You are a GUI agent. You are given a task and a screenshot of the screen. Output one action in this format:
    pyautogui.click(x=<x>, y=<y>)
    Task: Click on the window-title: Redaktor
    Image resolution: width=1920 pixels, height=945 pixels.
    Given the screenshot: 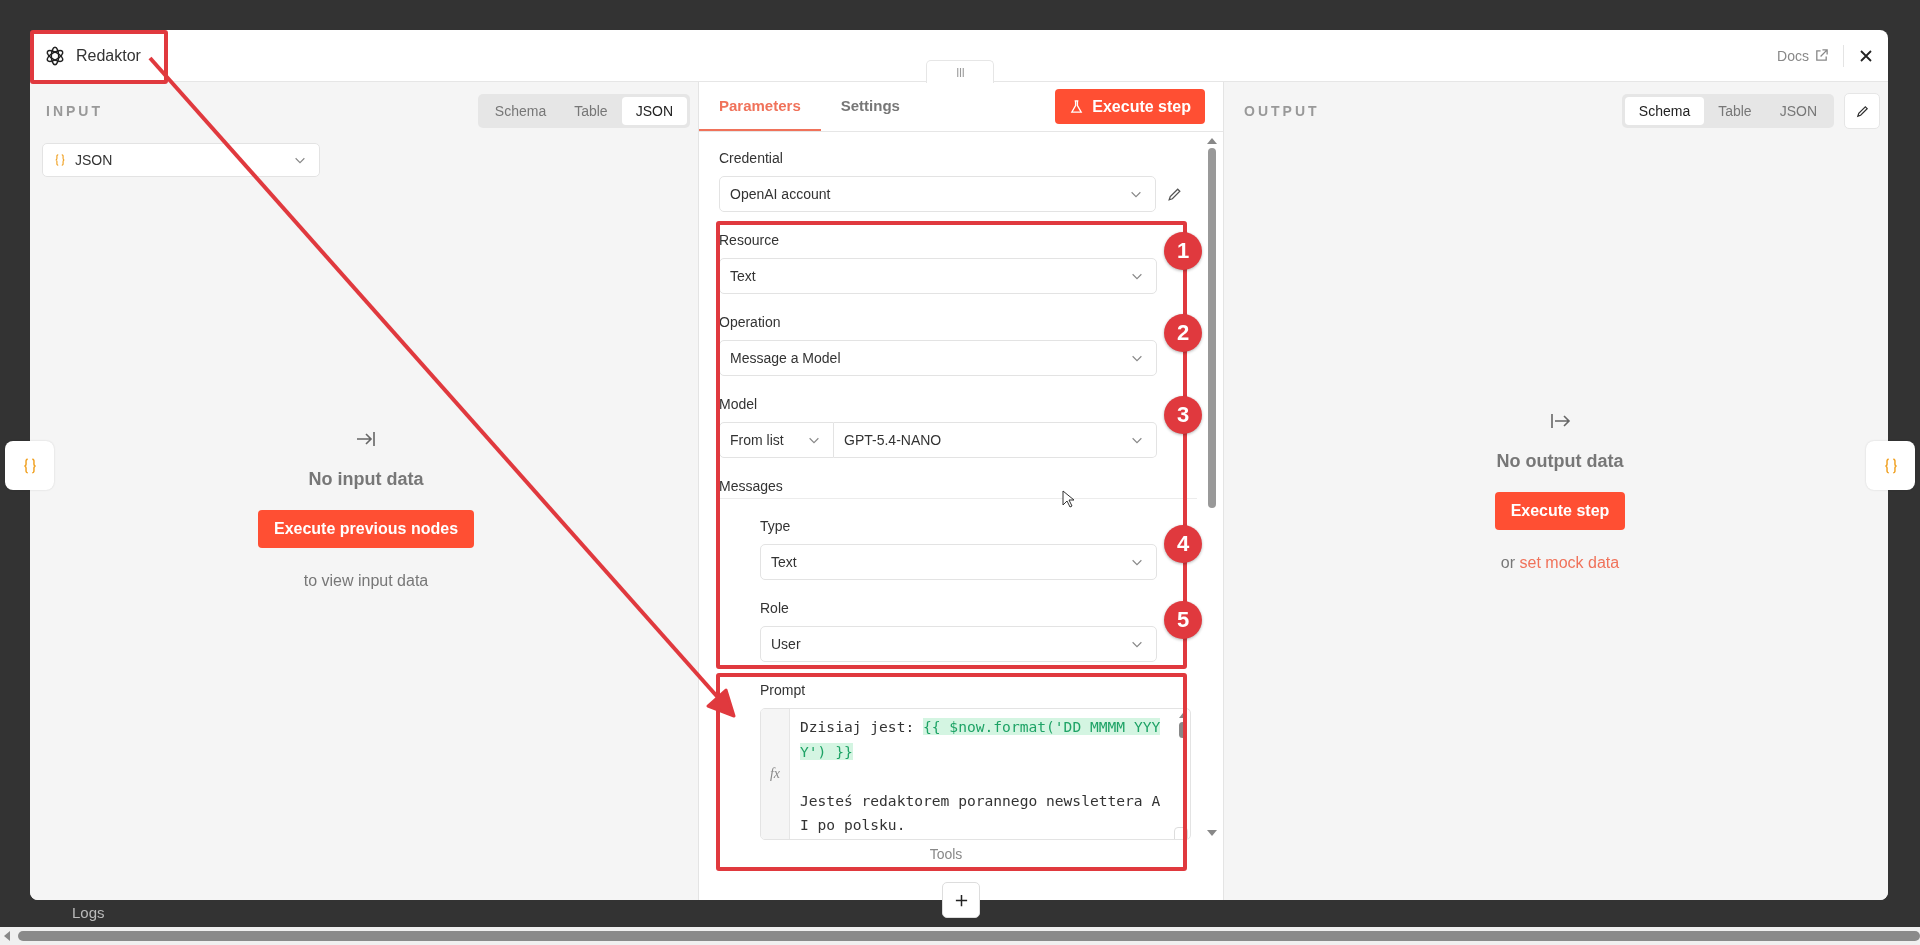 What is the action you would take?
    pyautogui.click(x=108, y=55)
    